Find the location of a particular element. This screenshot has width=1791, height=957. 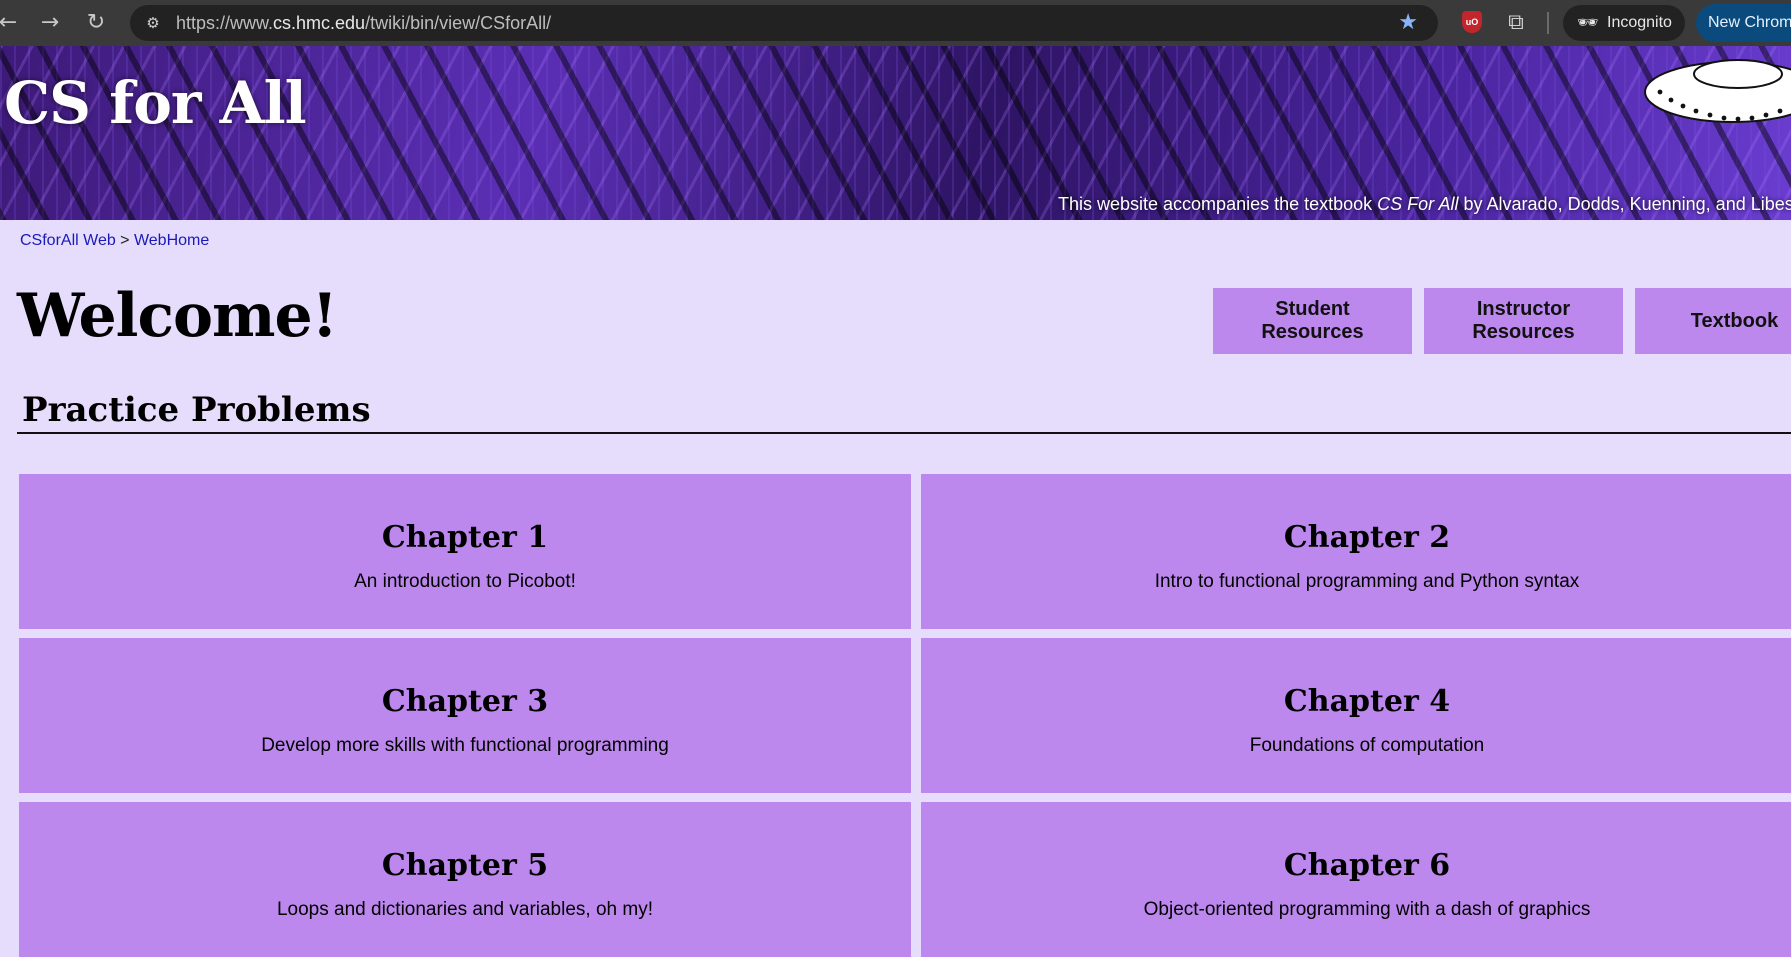

chapter-description: Foundations of computation is located at coordinates (1367, 745).